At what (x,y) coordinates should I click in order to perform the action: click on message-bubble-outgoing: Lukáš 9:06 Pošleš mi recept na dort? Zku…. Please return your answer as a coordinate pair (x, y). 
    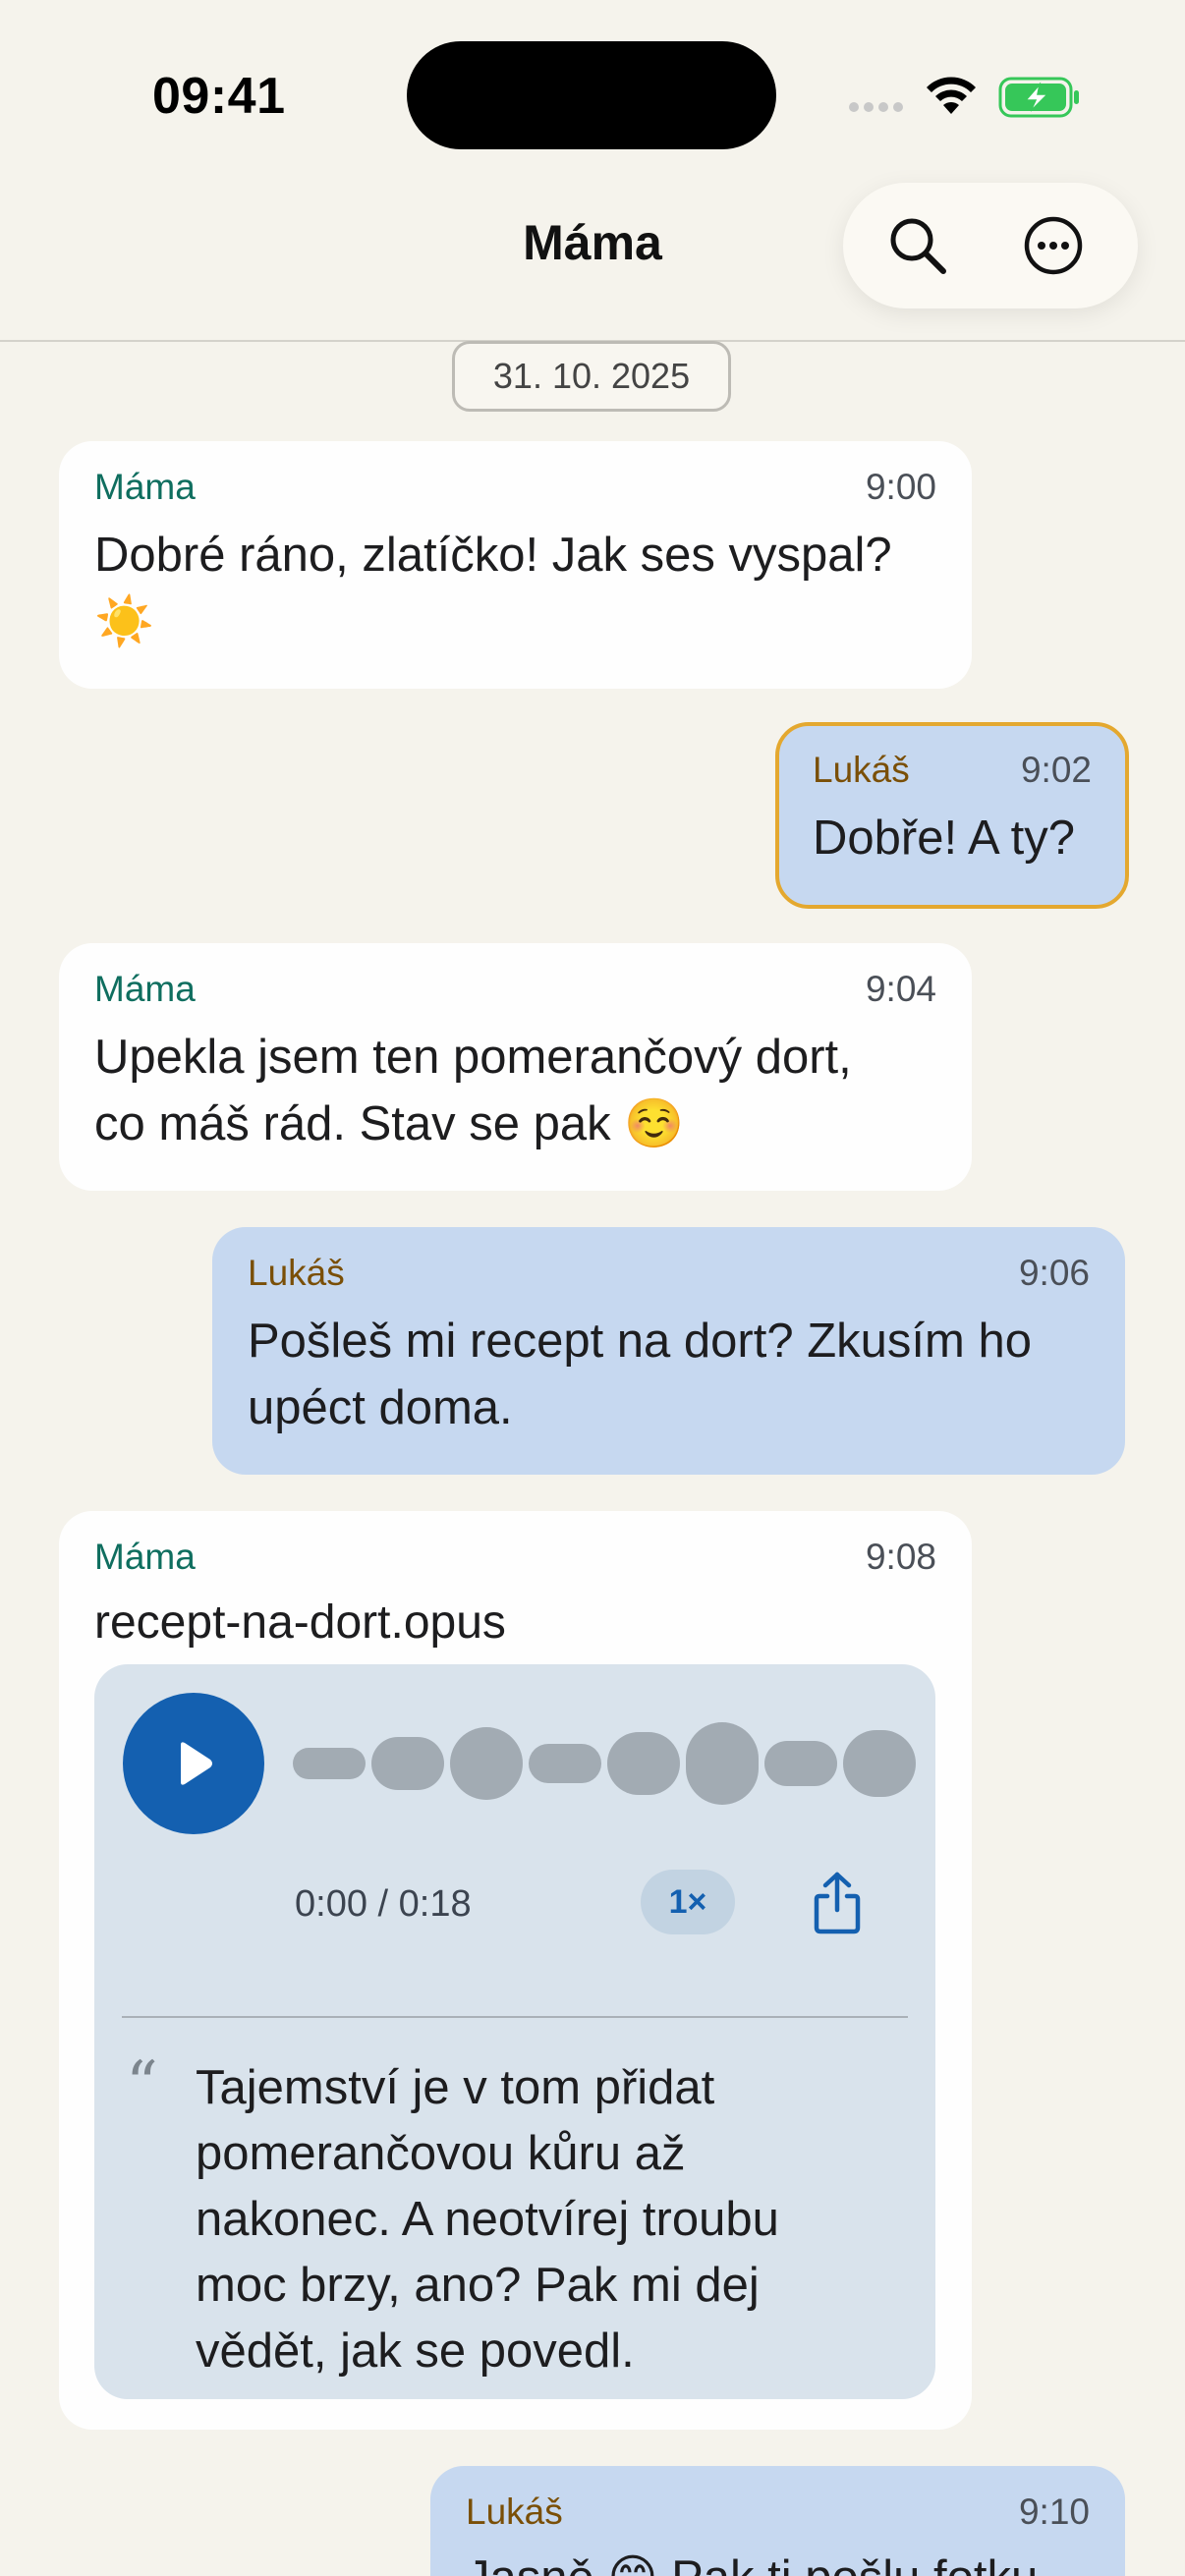
    Looking at the image, I should click on (668, 1351).